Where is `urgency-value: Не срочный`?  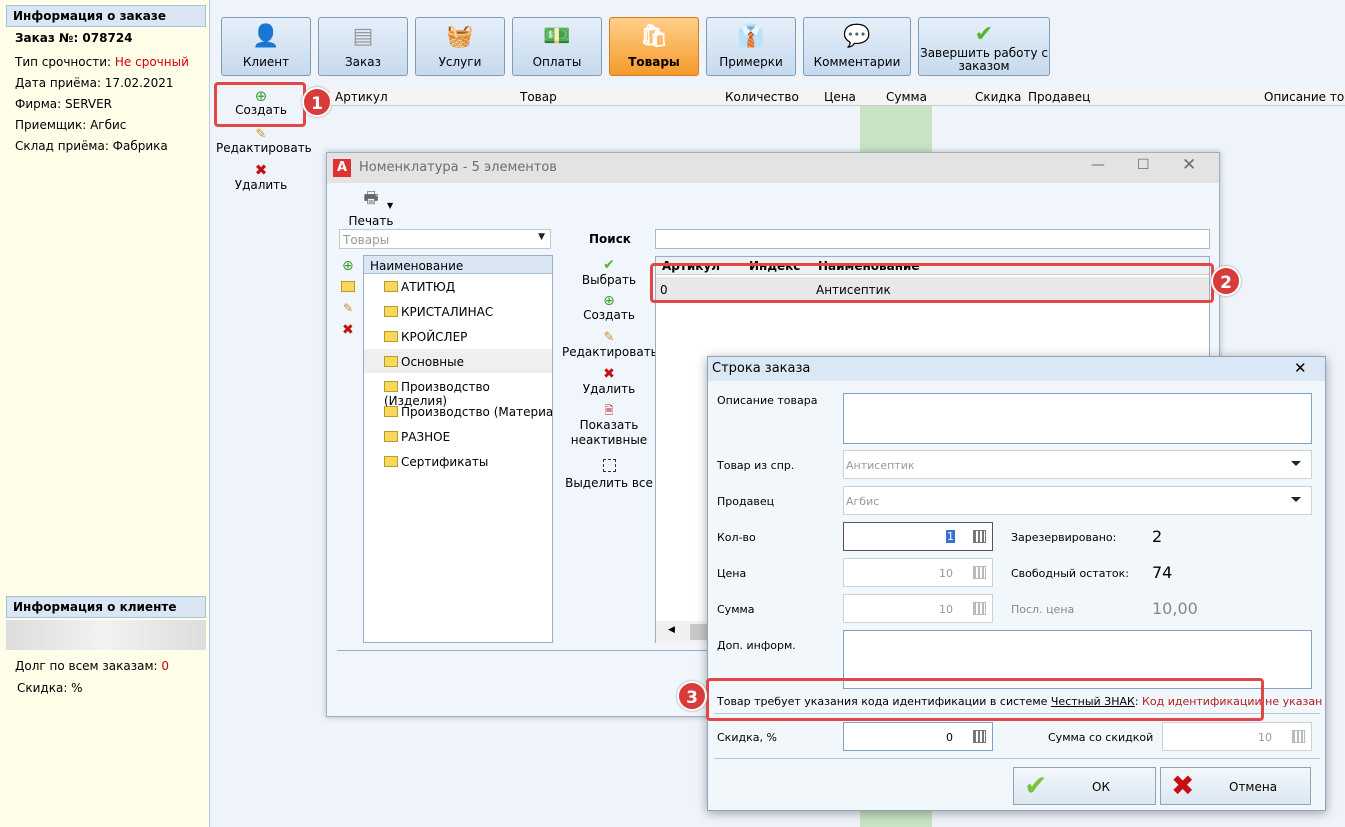
urgency-value: Не срочный is located at coordinates (151, 62).